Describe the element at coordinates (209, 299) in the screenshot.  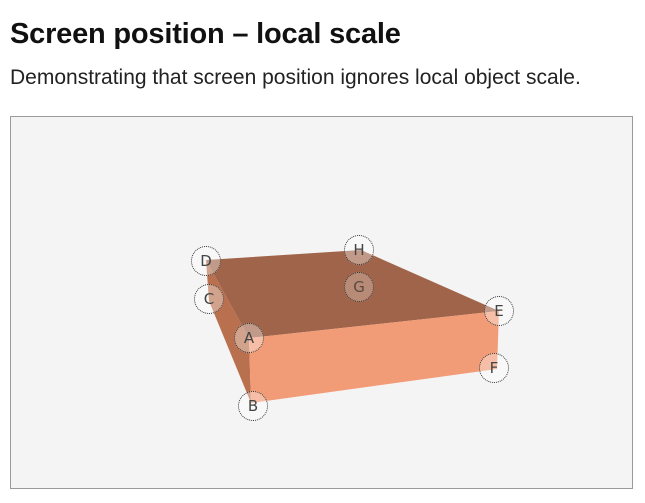
I see `marker-c: C` at that location.